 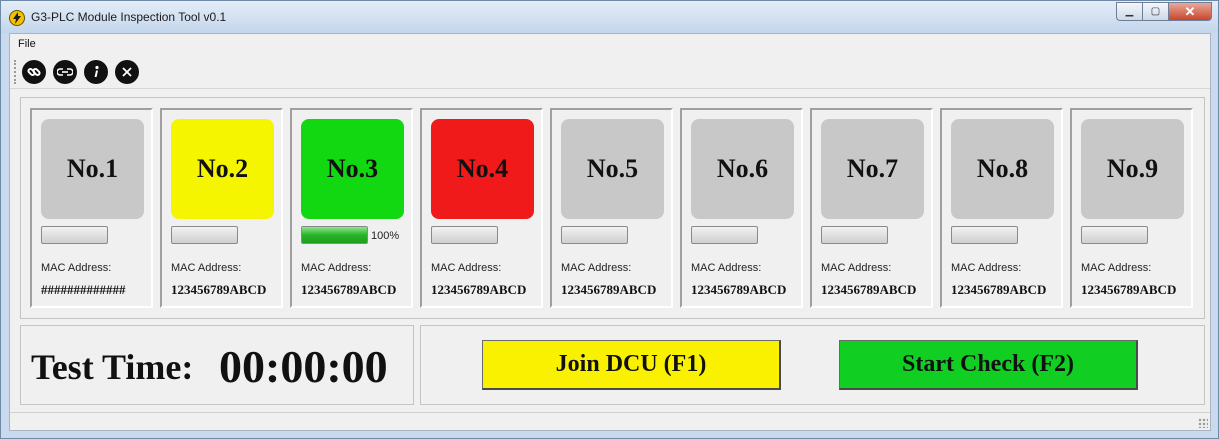 What do you see at coordinates (1002, 169) in the screenshot?
I see `module-status-tile: No.8` at bounding box center [1002, 169].